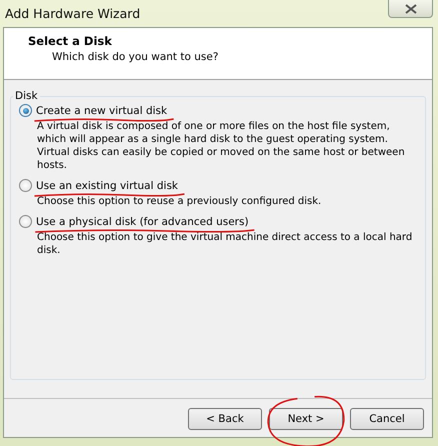 The image size is (438, 446). What do you see at coordinates (225, 419) in the screenshot?
I see `wizard-button: < Back` at bounding box center [225, 419].